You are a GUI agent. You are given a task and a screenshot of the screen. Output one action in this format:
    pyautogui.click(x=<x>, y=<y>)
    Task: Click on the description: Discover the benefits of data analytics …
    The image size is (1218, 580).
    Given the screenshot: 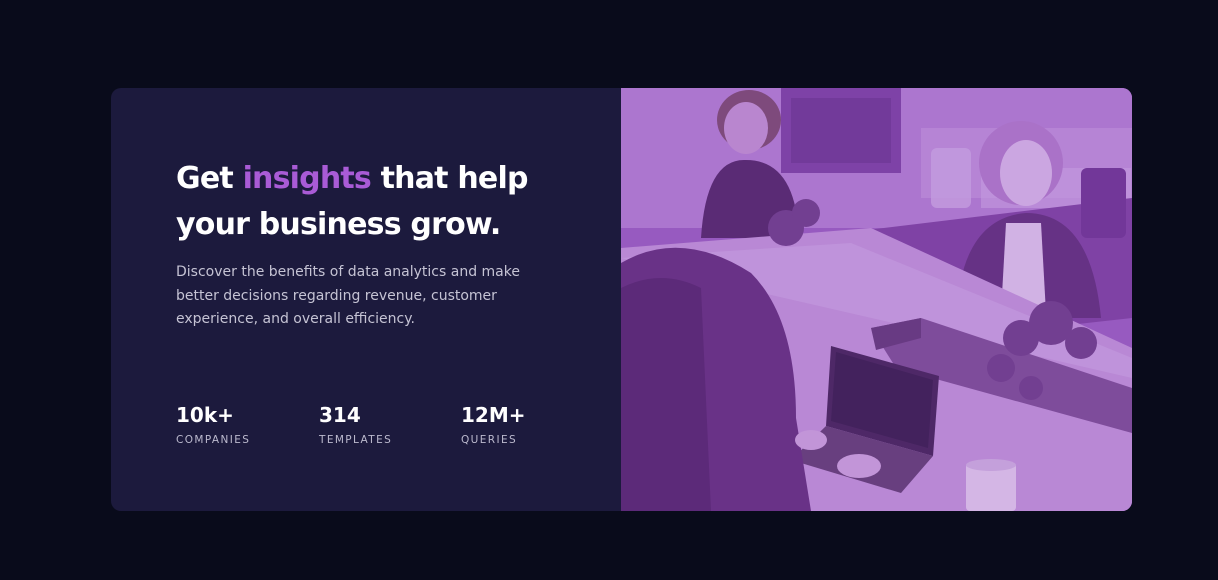 What is the action you would take?
    pyautogui.click(x=348, y=295)
    